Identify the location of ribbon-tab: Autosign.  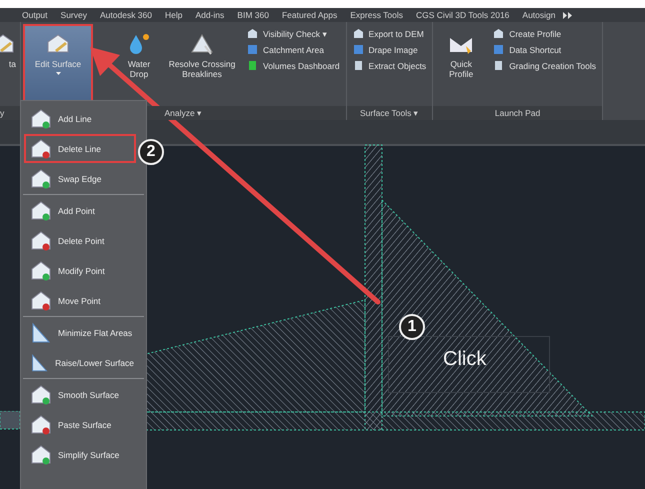
(539, 15).